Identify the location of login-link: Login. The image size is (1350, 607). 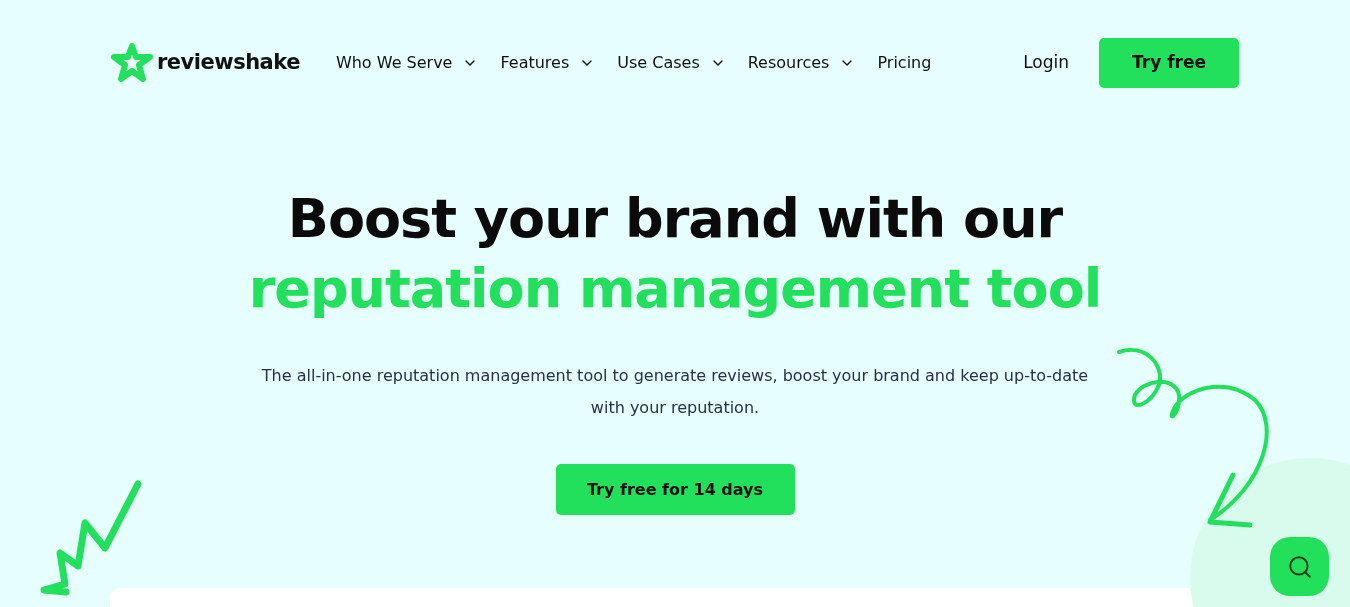
(1046, 63).